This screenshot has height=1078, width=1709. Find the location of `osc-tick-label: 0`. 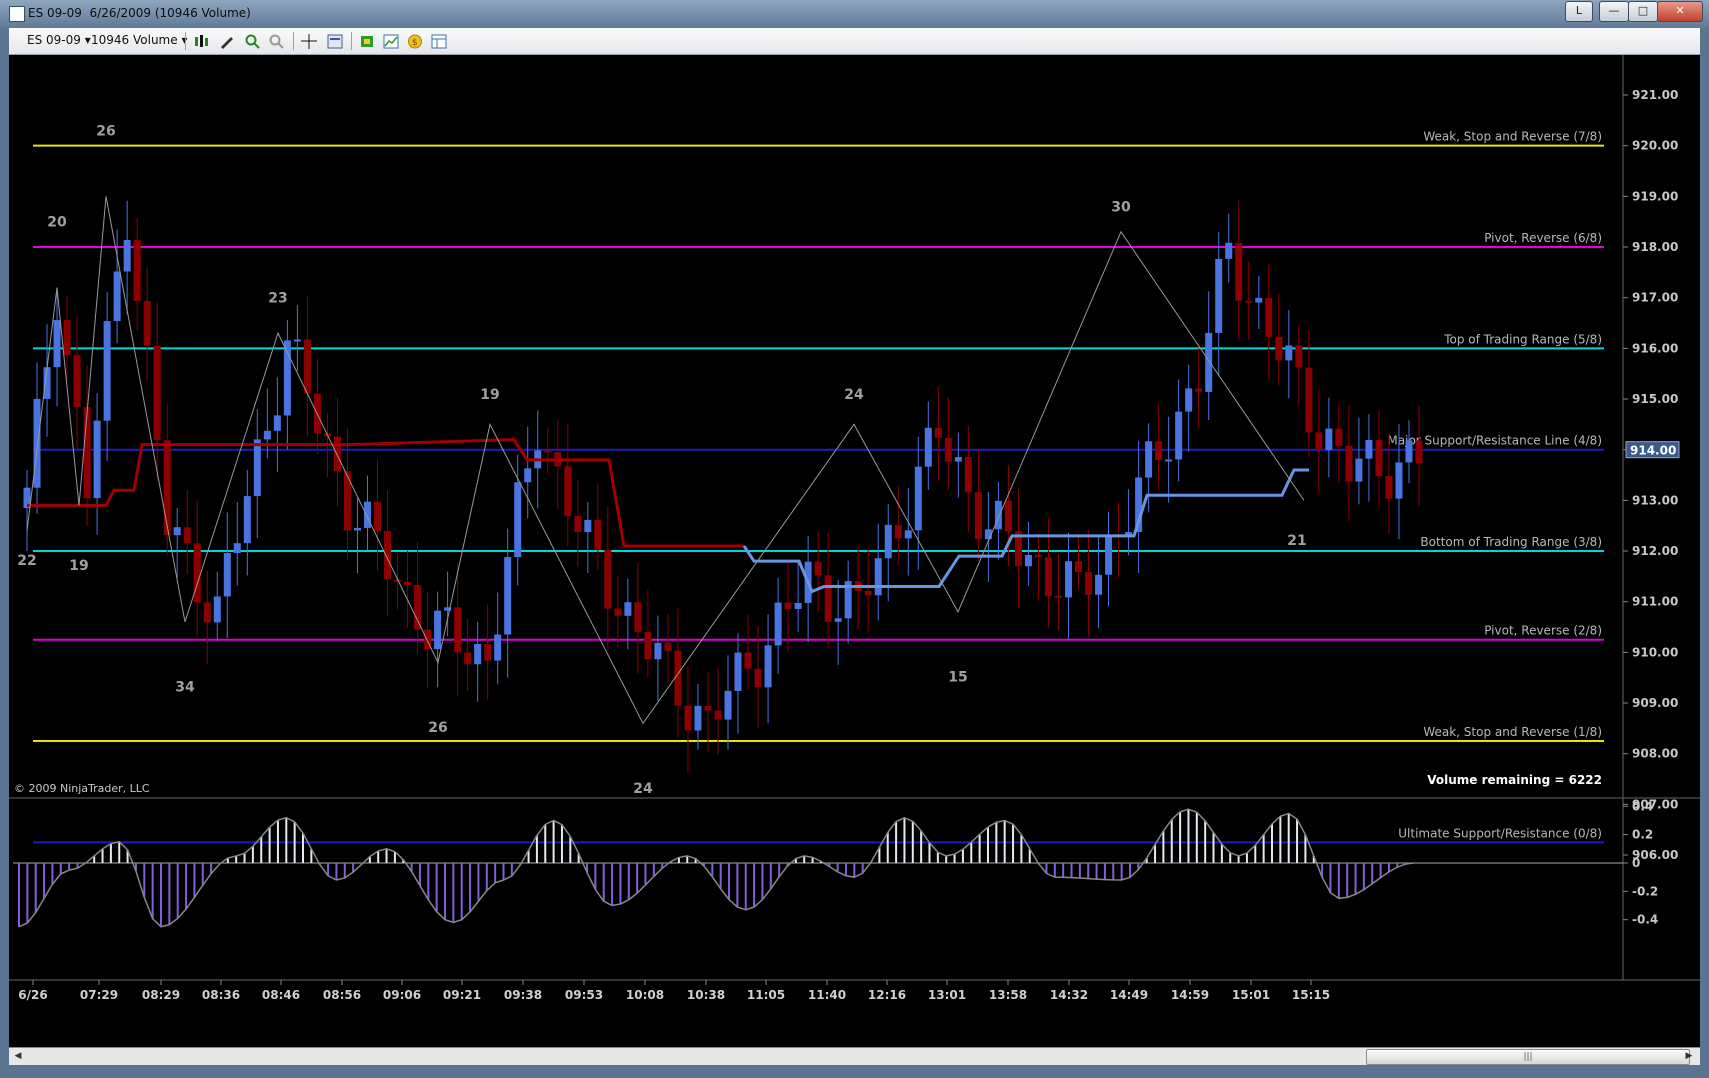

osc-tick-label: 0 is located at coordinates (1636, 863).